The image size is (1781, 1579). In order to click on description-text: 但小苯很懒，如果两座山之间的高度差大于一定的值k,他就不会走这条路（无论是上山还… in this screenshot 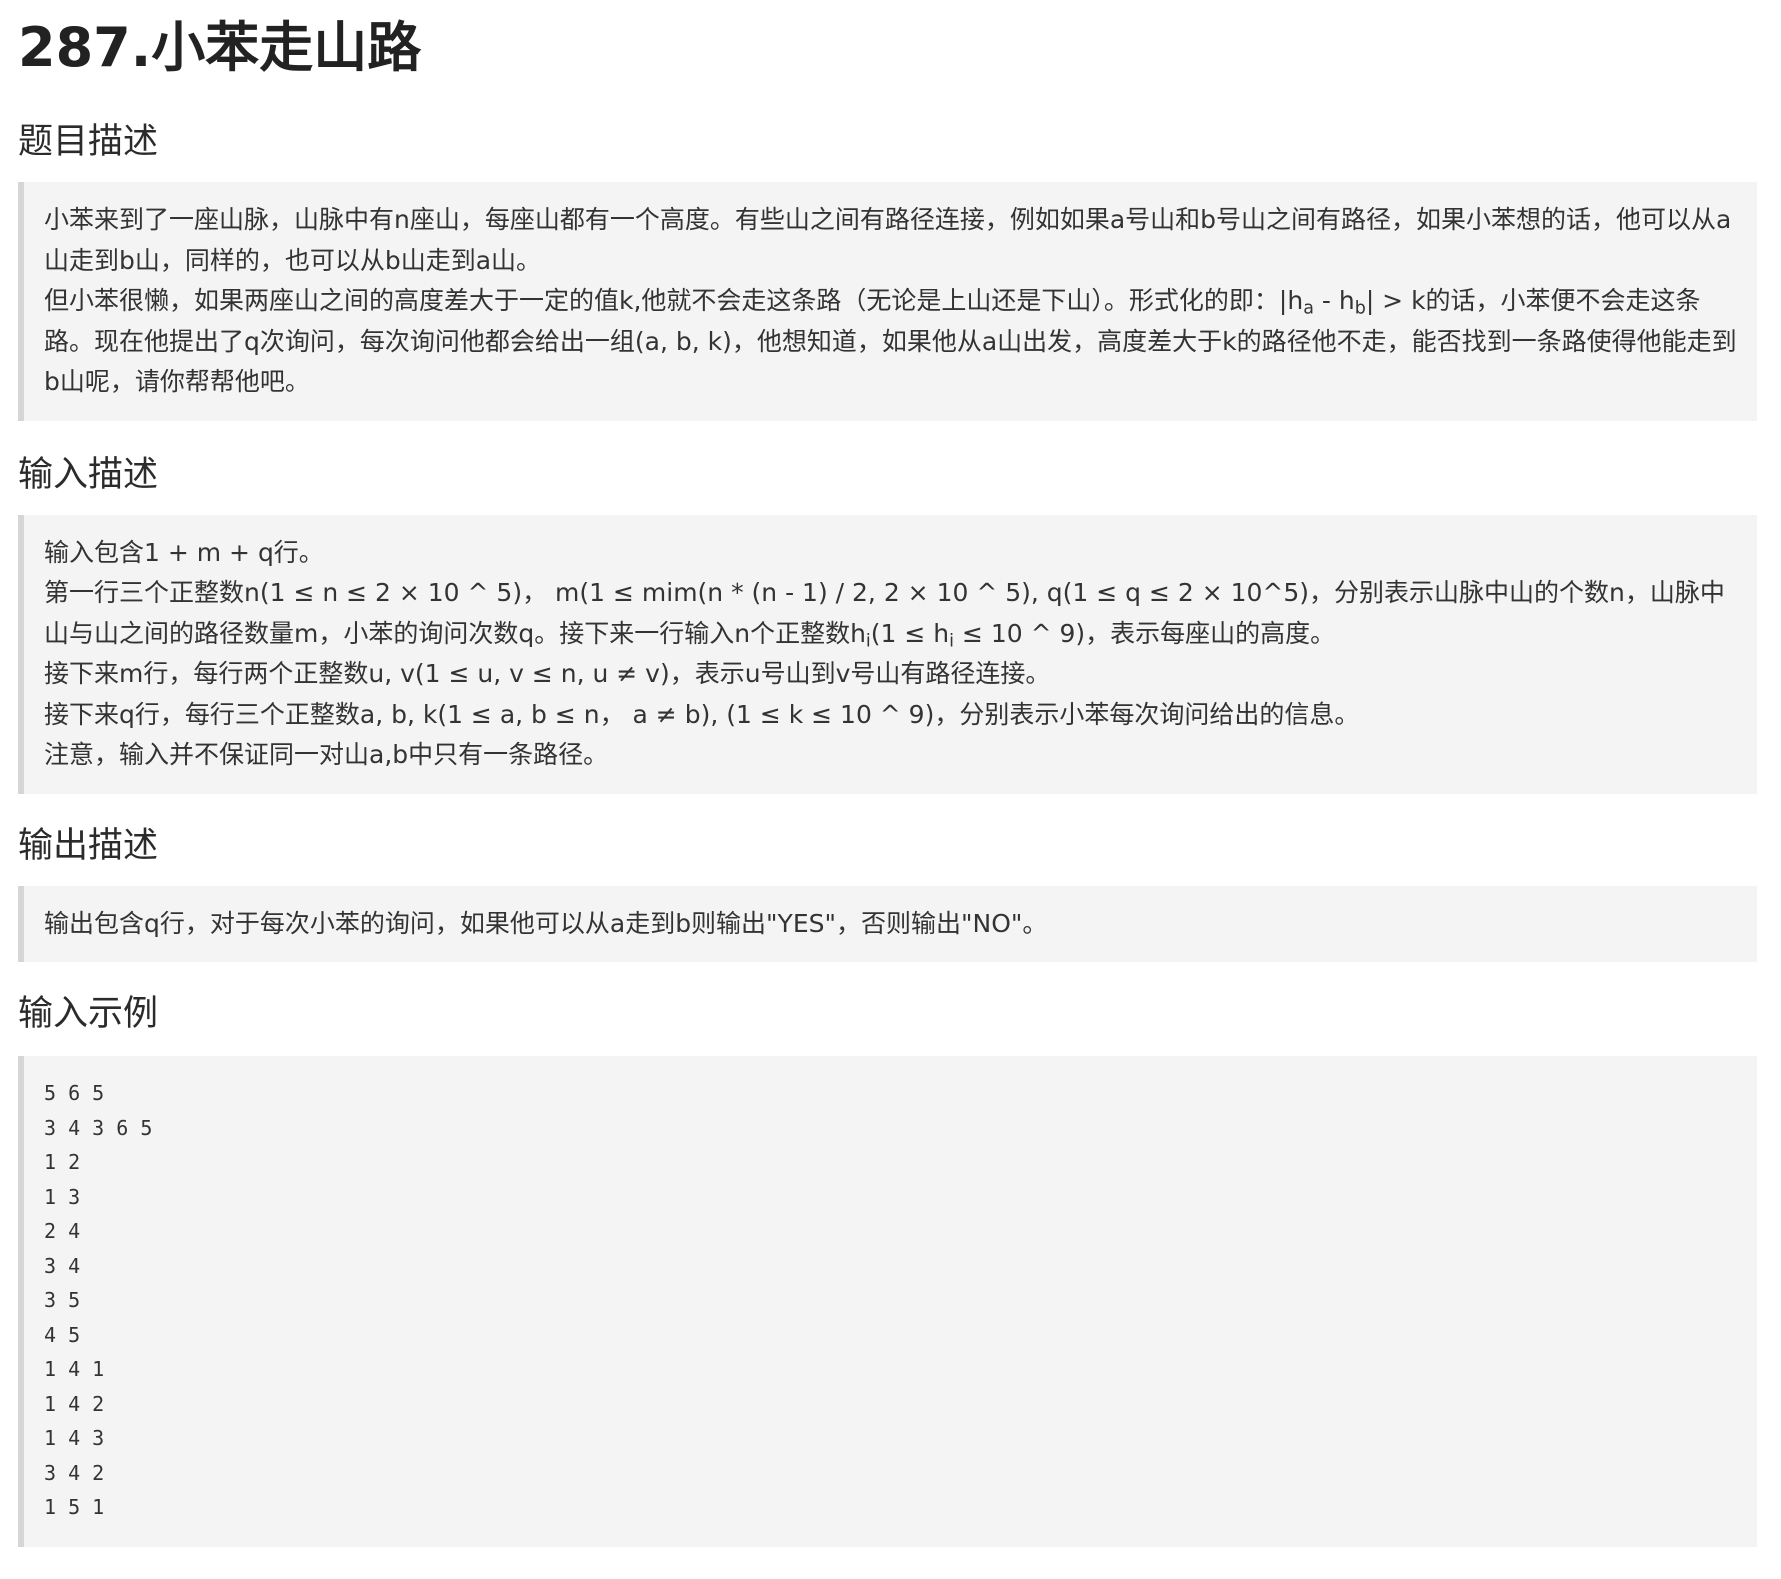, I will do `click(674, 300)`.